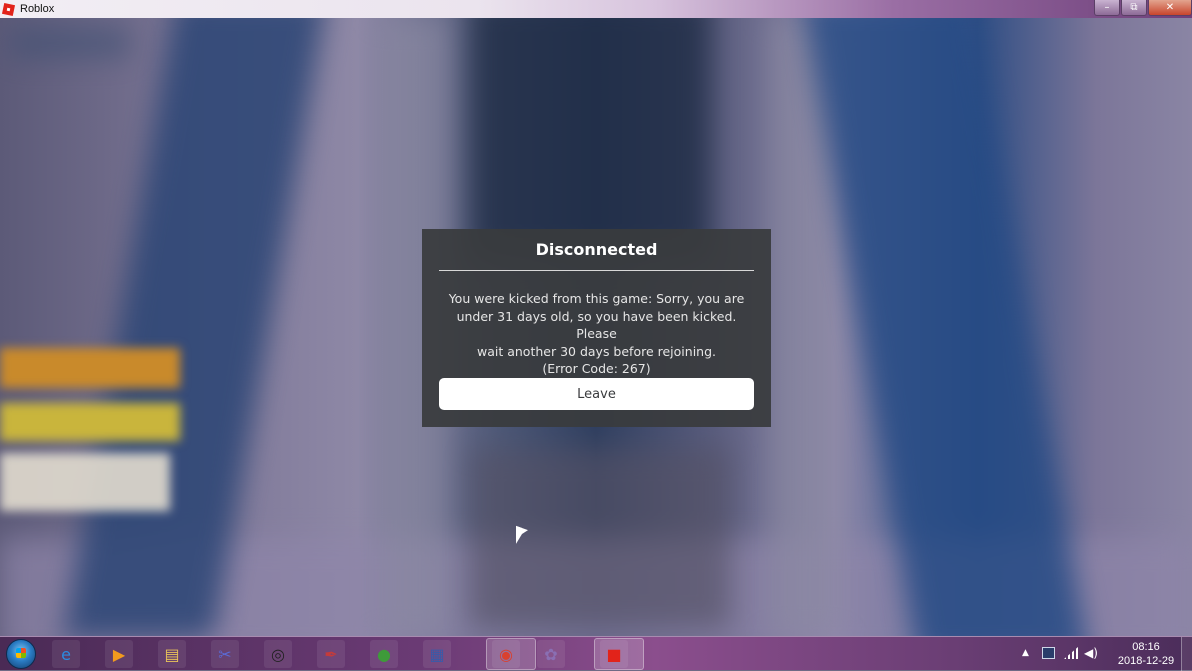 Image resolution: width=1192 pixels, height=671 pixels. Describe the element at coordinates (119, 654) in the screenshot. I see `media-player-icon: ▶` at that location.